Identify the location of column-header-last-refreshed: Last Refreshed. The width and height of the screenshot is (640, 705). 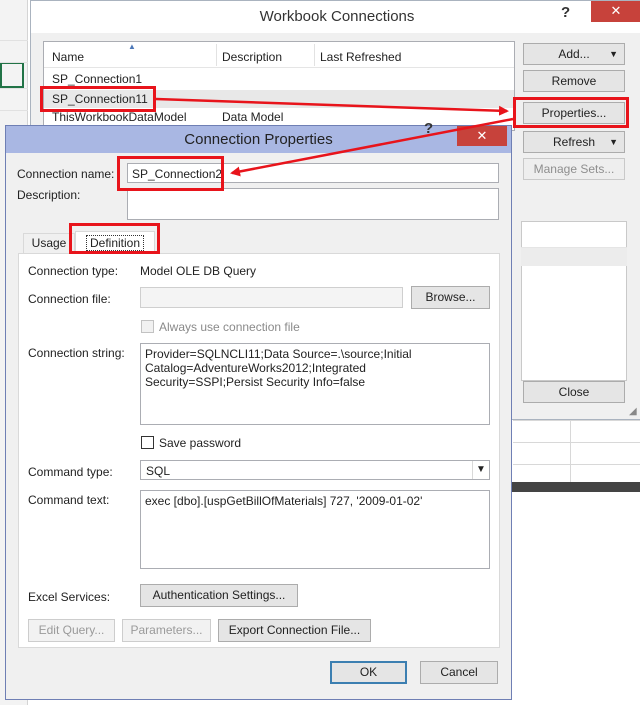
(360, 57).